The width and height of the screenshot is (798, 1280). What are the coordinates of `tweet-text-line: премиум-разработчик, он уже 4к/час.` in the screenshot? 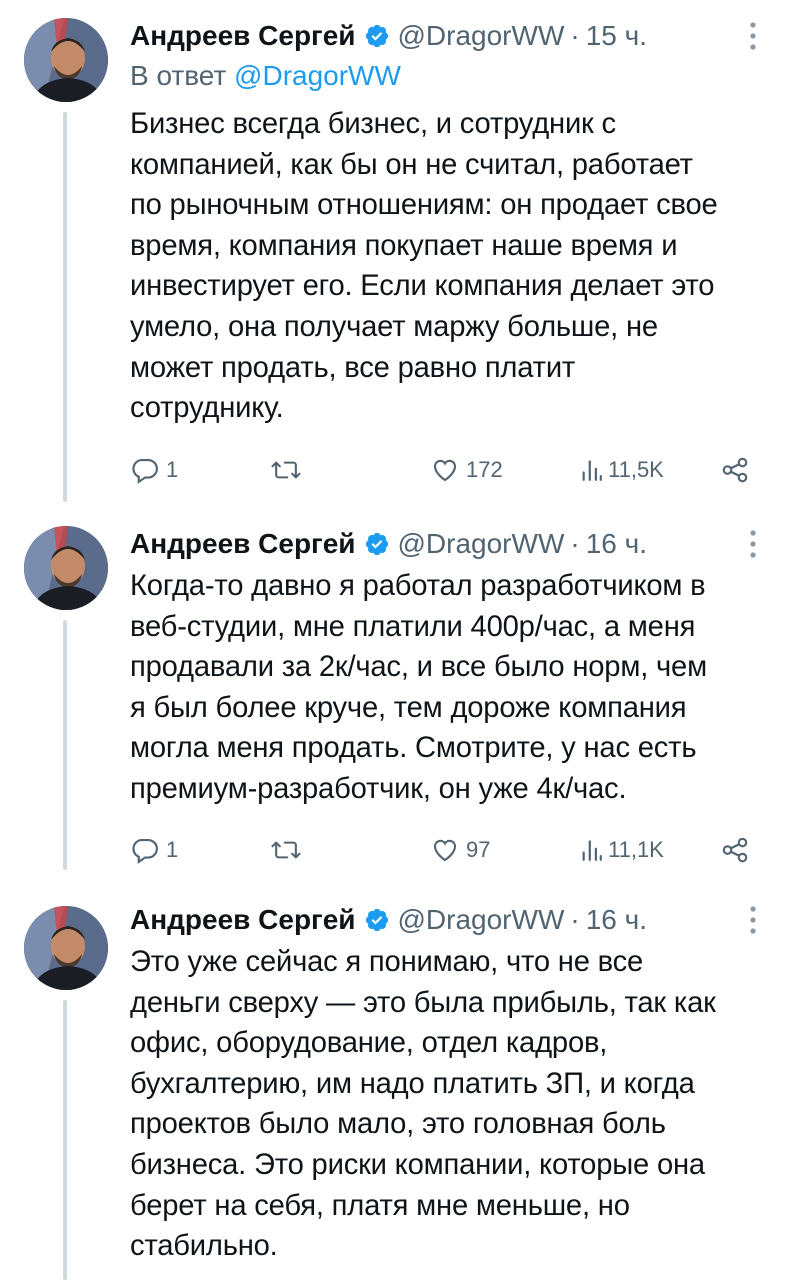 It's located at (378, 788).